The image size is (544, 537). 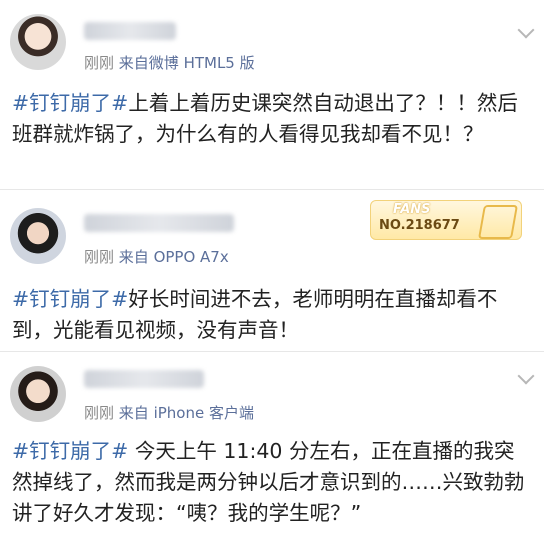 I want to click on post-source: 来自 iPhone 客户端, so click(x=186, y=413).